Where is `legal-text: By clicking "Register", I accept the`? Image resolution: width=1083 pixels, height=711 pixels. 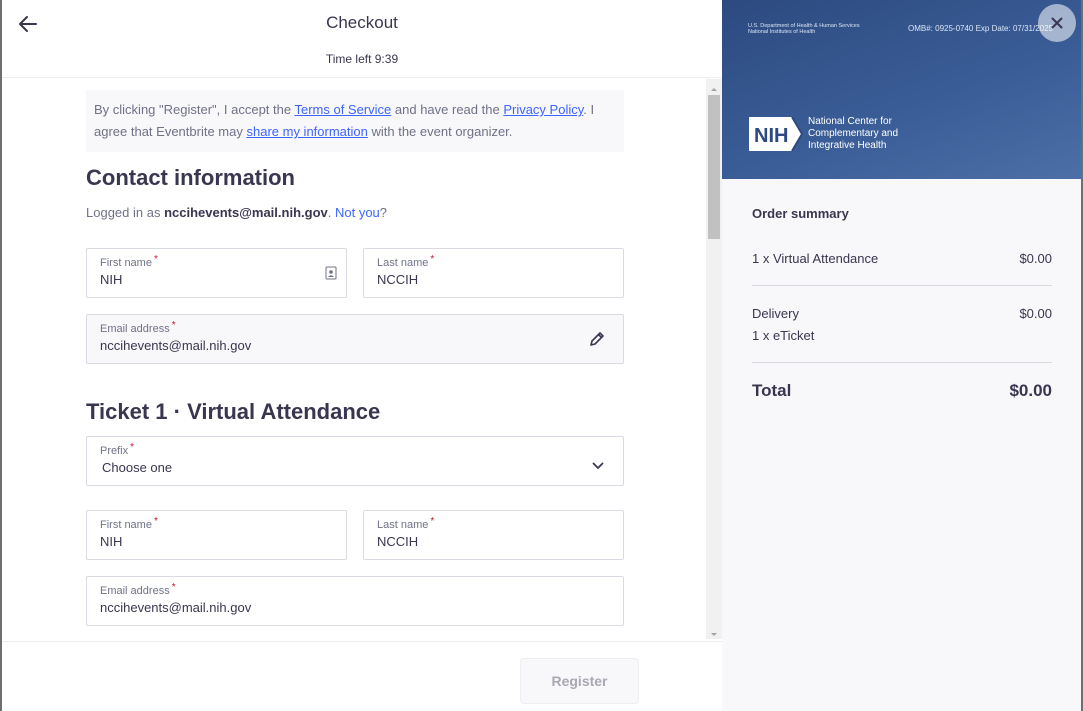
legal-text: By clicking "Register", I accept the is located at coordinates (194, 109).